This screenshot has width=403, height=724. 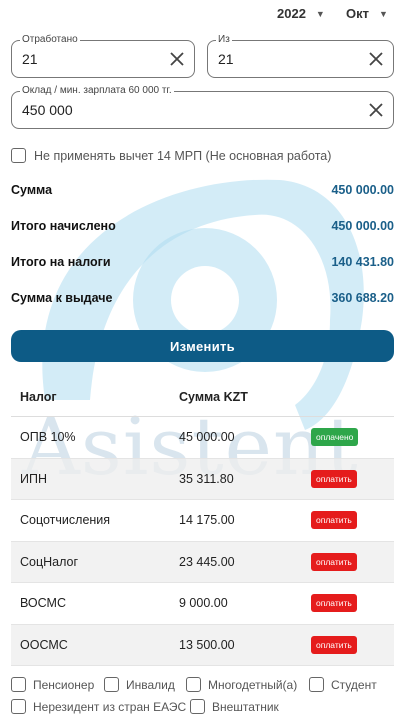 I want to click on category-large-family: Многодетный(а), so click(x=241, y=684).